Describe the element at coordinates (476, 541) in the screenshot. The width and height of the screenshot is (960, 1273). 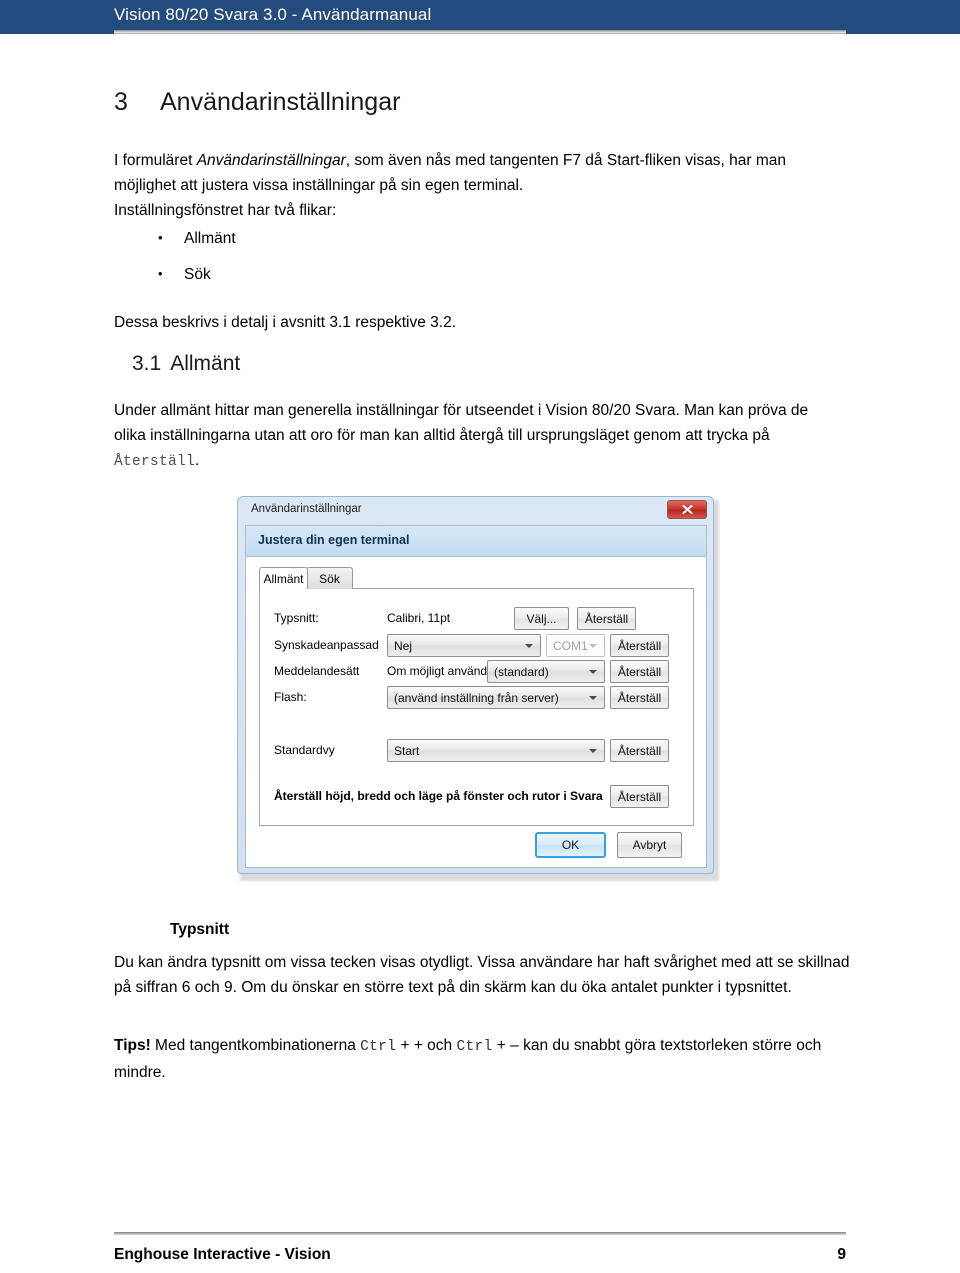
I see `dialog-banner: Justera din egen terminal` at that location.